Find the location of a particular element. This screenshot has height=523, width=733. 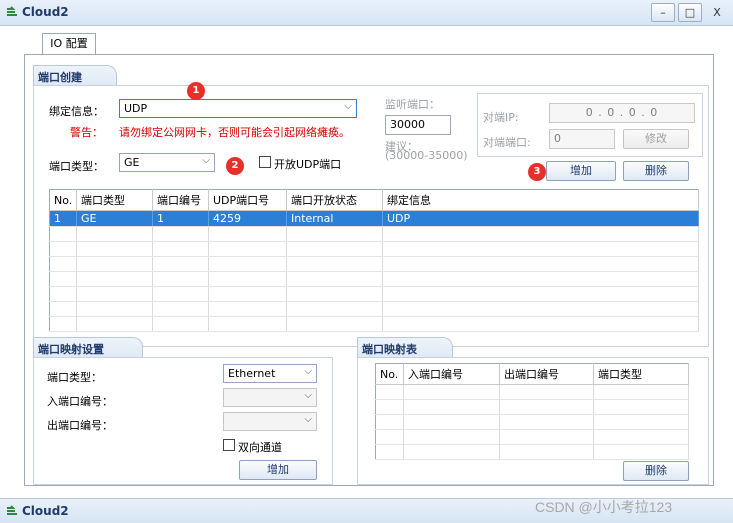

mapping-type-value: Ethernet is located at coordinates (252, 373).